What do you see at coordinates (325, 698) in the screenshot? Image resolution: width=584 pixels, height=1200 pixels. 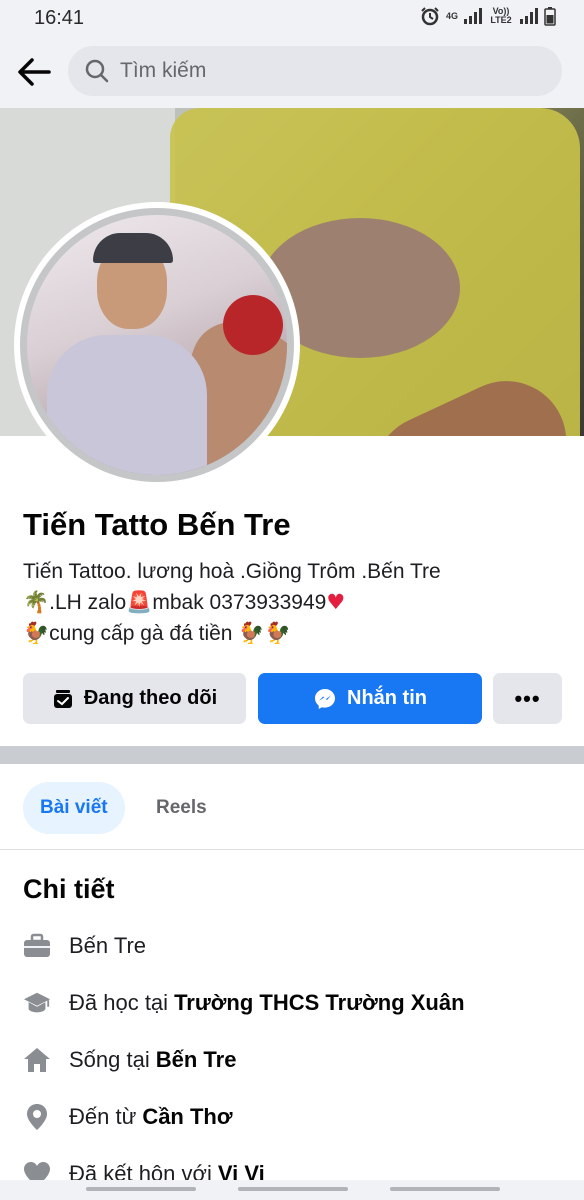 I see `messenger-icon` at bounding box center [325, 698].